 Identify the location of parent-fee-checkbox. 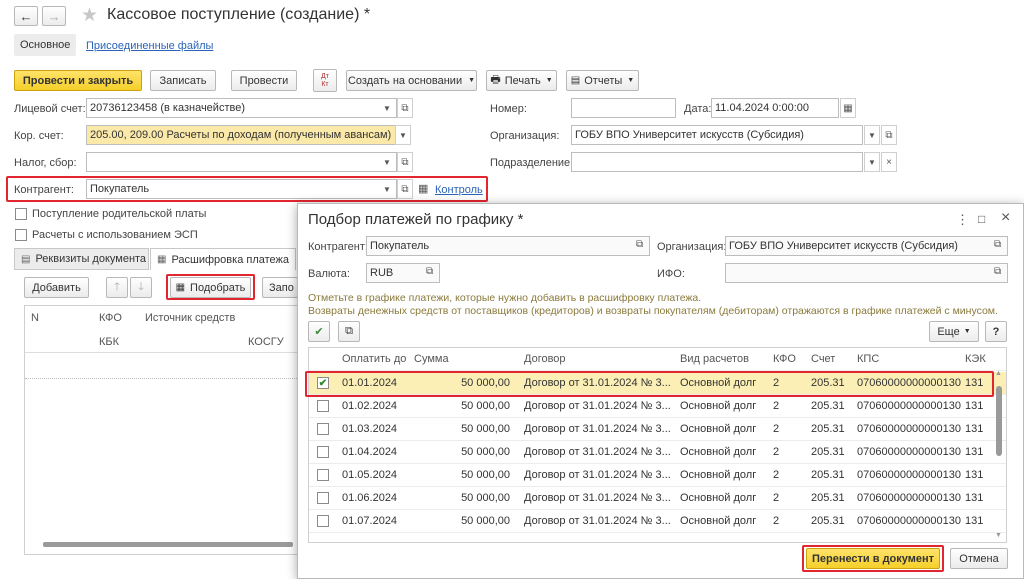
(21, 214).